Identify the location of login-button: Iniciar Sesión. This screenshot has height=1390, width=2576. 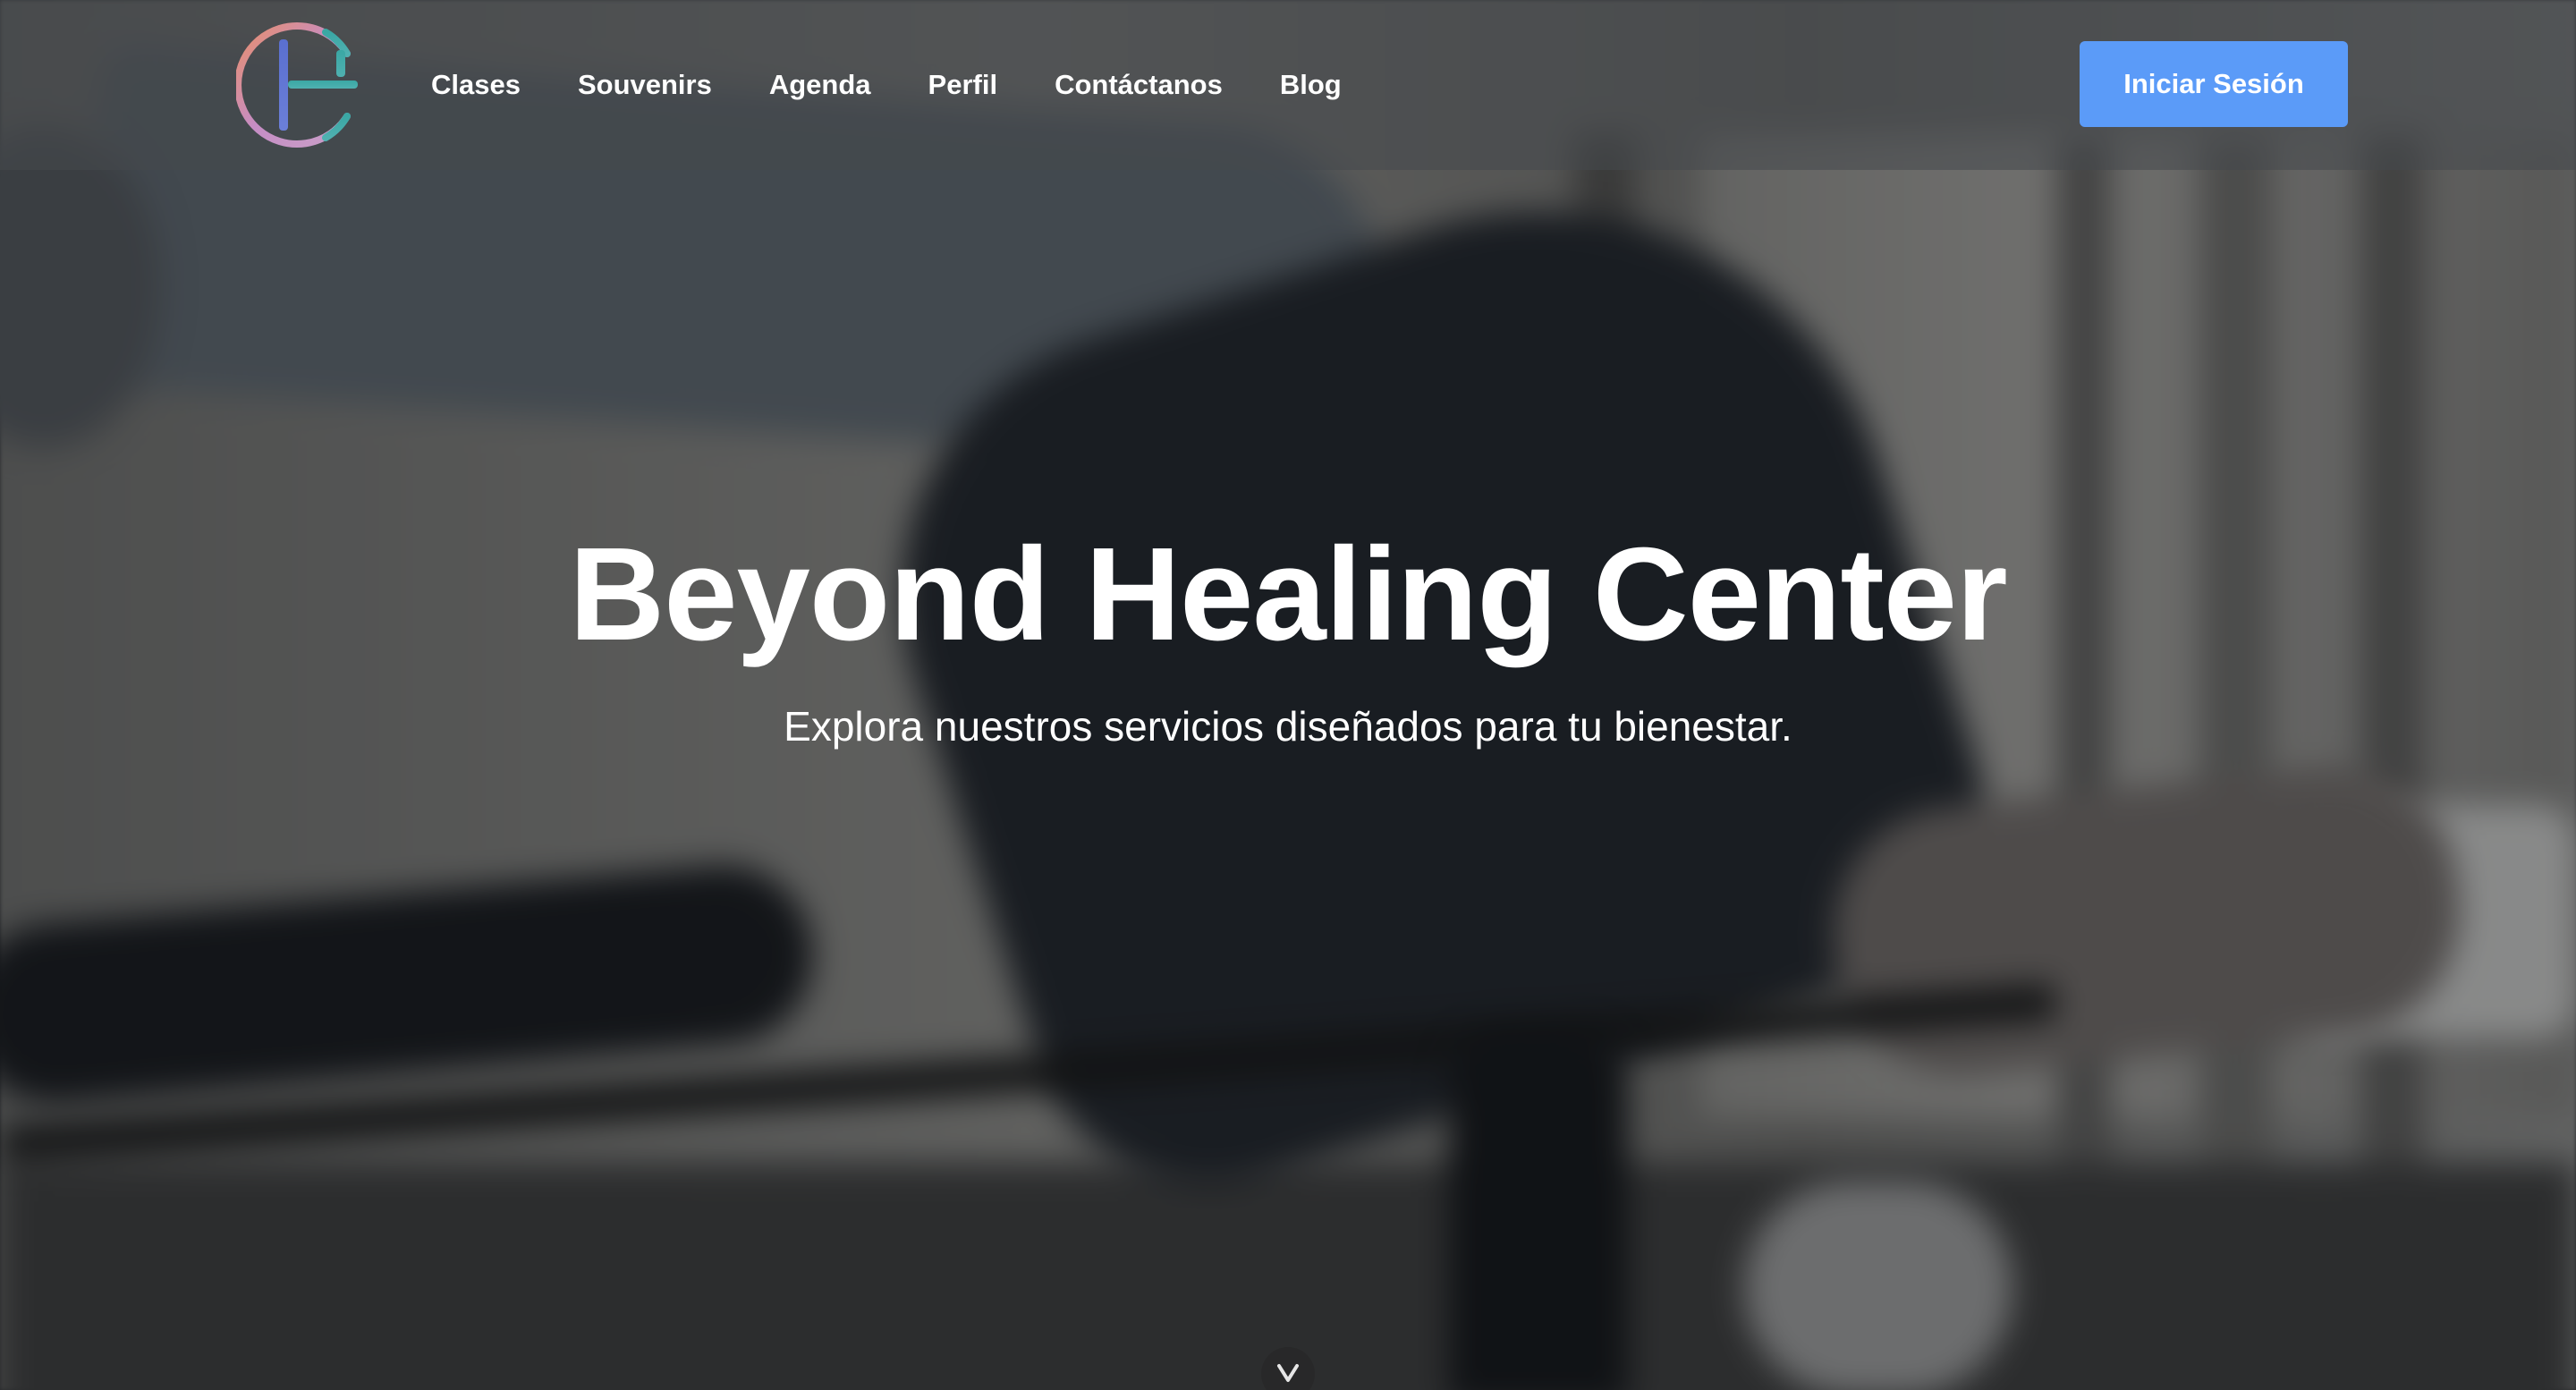
(2214, 84).